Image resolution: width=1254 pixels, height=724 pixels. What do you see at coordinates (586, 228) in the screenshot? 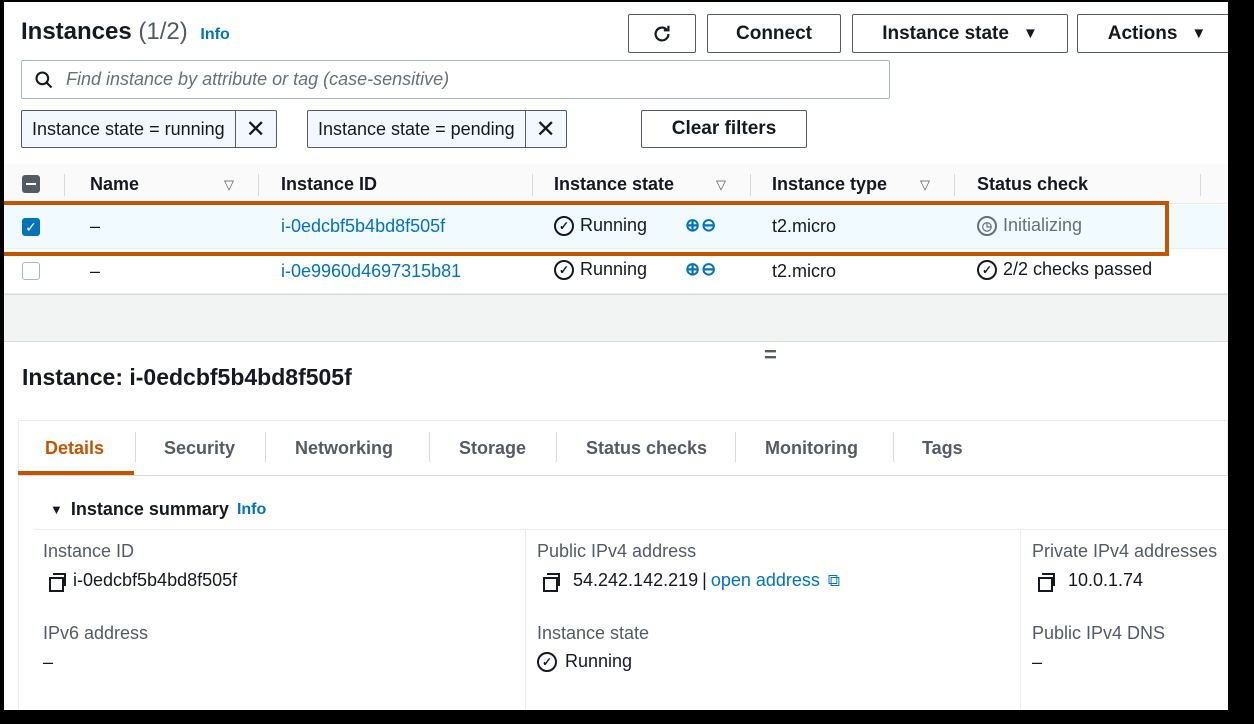
I see `selection-highlight-box` at bounding box center [586, 228].